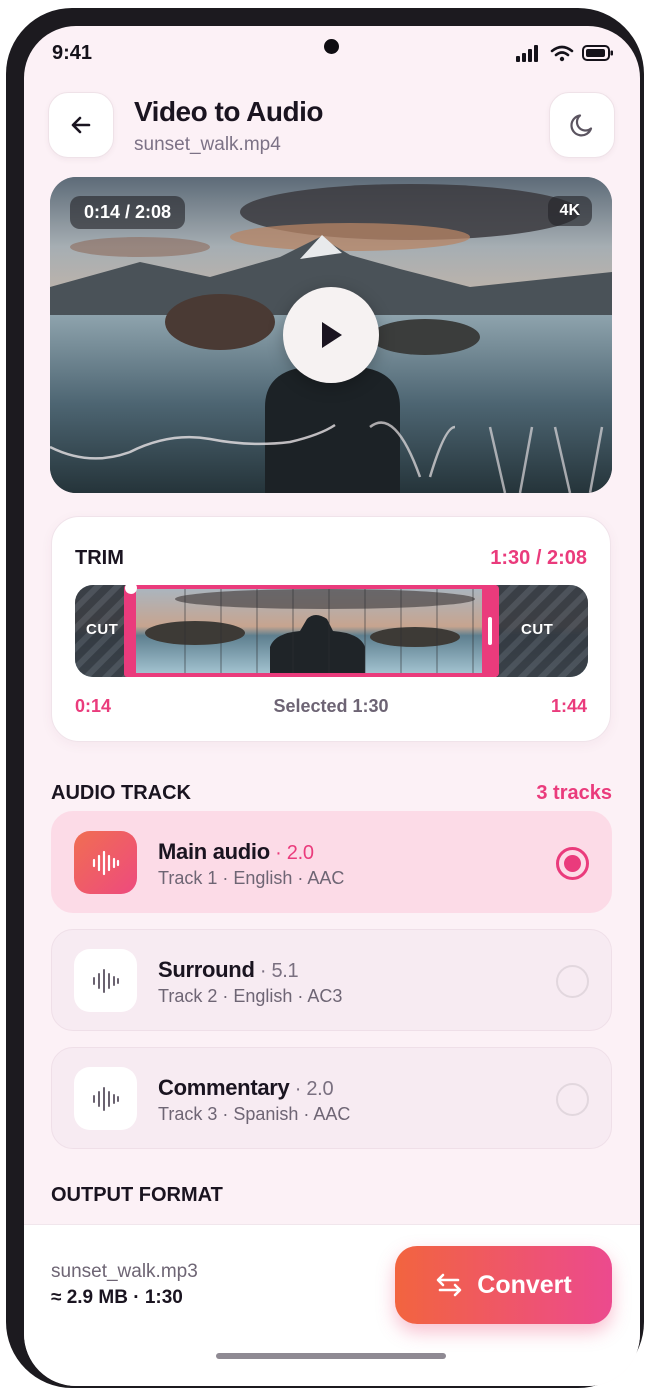 This screenshot has width=660, height=1388. I want to click on play-icon, so click(332, 335).